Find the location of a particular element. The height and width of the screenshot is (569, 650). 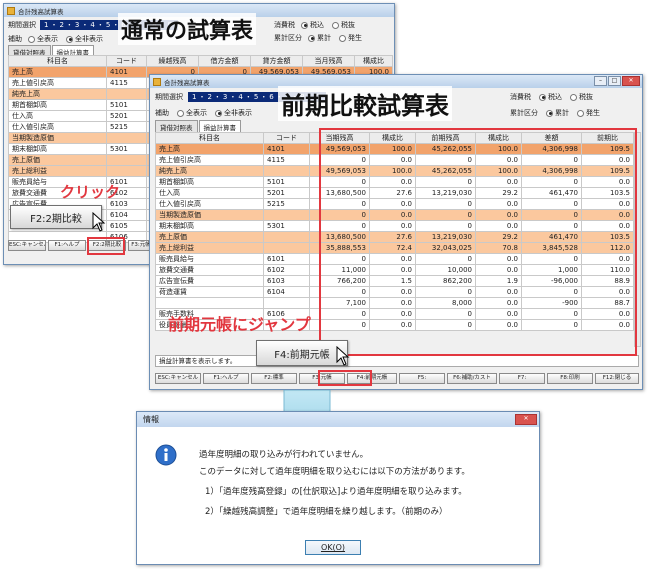

account-name is located at coordinates (209, 303).